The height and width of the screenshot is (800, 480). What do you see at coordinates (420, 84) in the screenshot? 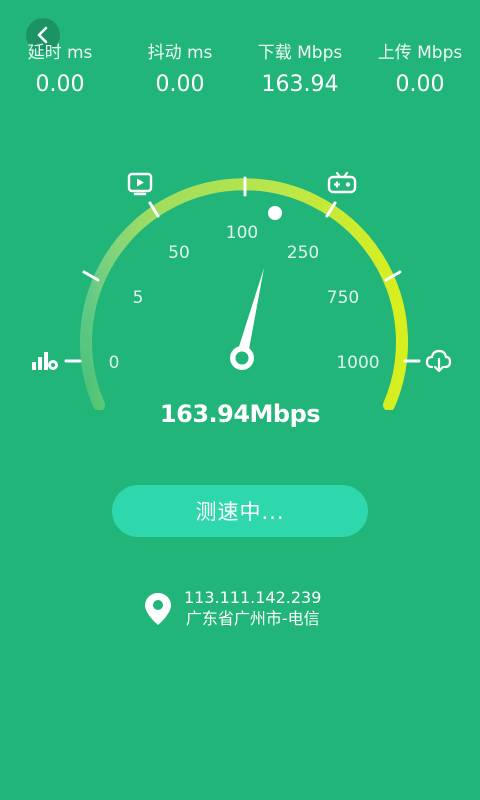
I see `upload-value: 0.00` at bounding box center [420, 84].